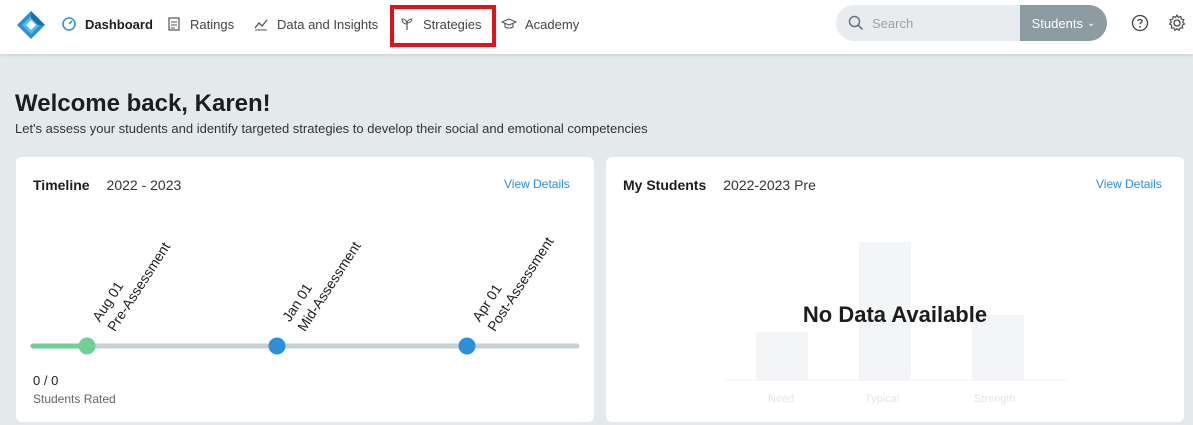 This screenshot has height=425, width=1193. I want to click on students-rated-count: 0 / 0, so click(46, 380).